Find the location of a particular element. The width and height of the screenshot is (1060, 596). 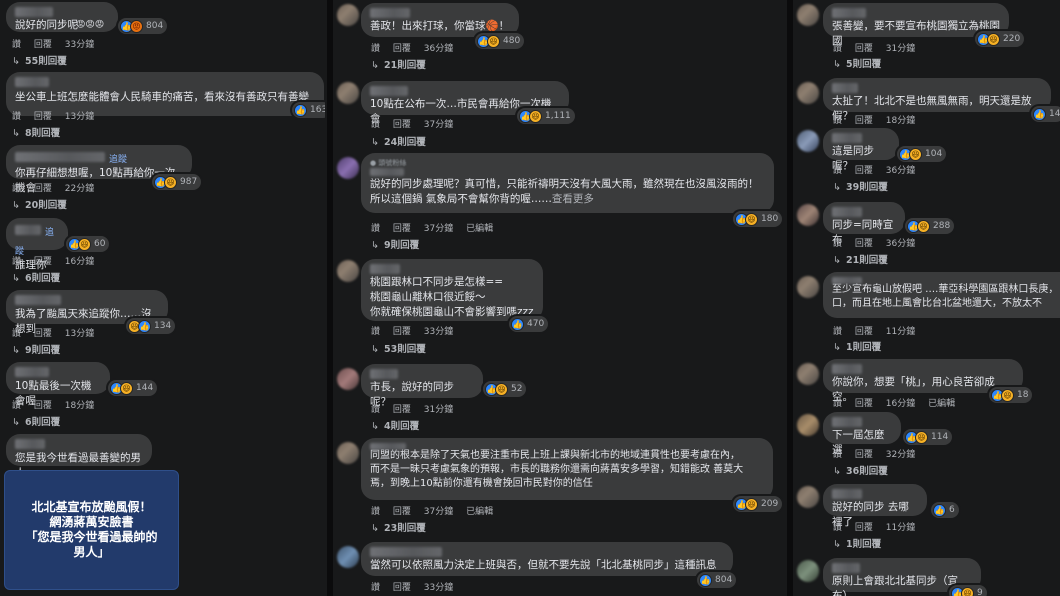

view-replies-link: ↳ 39則回覆 is located at coordinates (860, 186).